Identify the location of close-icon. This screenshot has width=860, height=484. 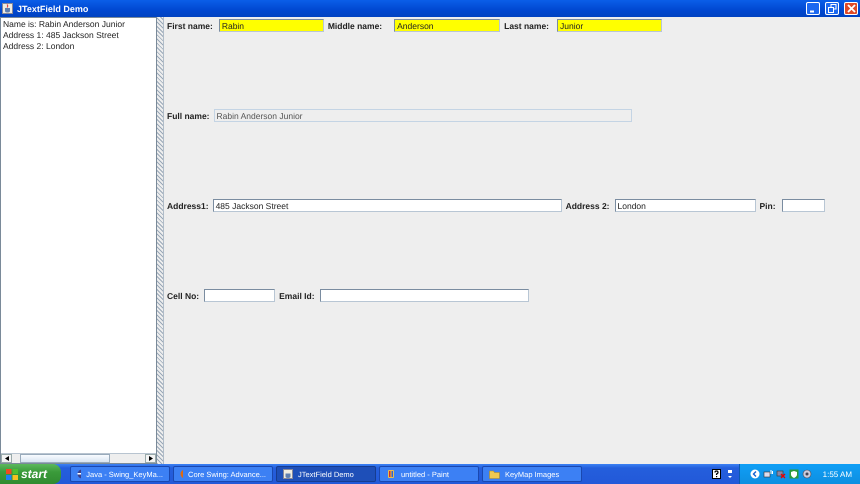
(851, 8).